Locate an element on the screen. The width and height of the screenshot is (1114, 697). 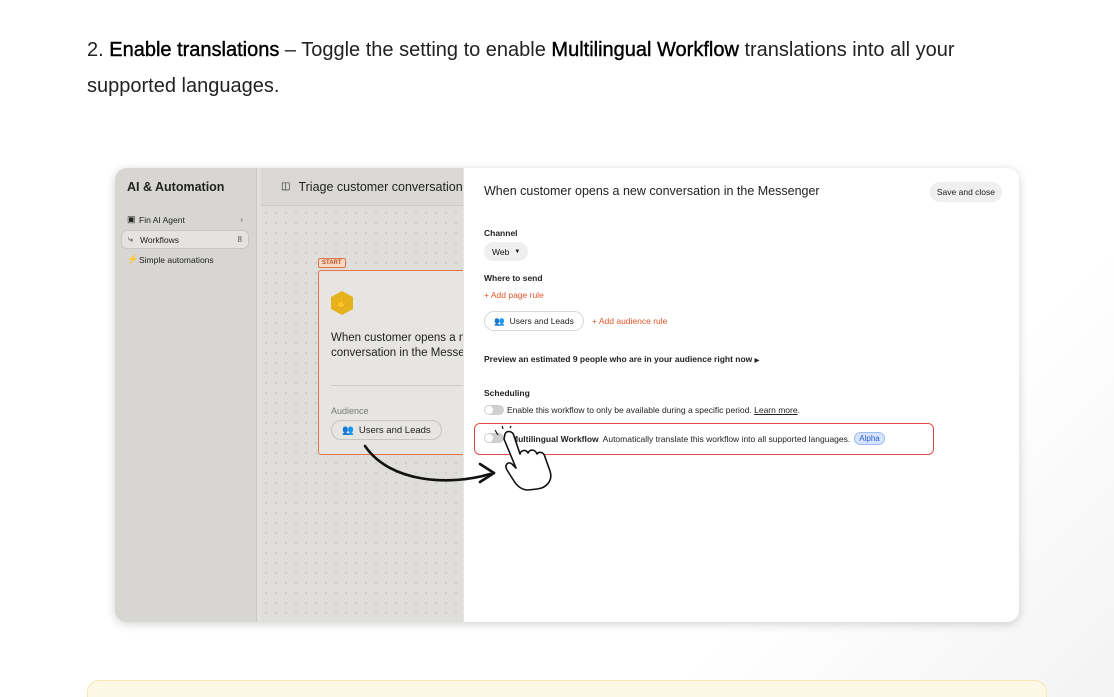
intro-bold-enable: Enable translations is located at coordinates (194, 50).